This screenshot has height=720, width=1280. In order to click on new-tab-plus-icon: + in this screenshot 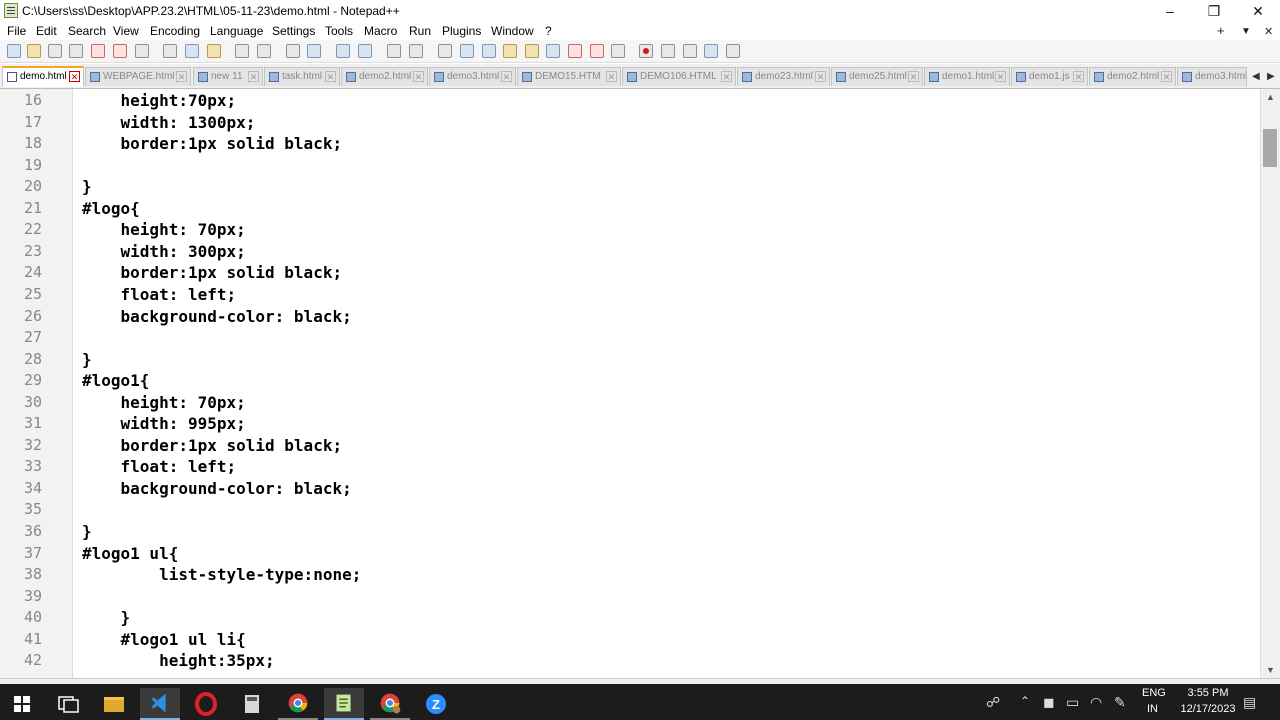, I will do `click(1221, 30)`.